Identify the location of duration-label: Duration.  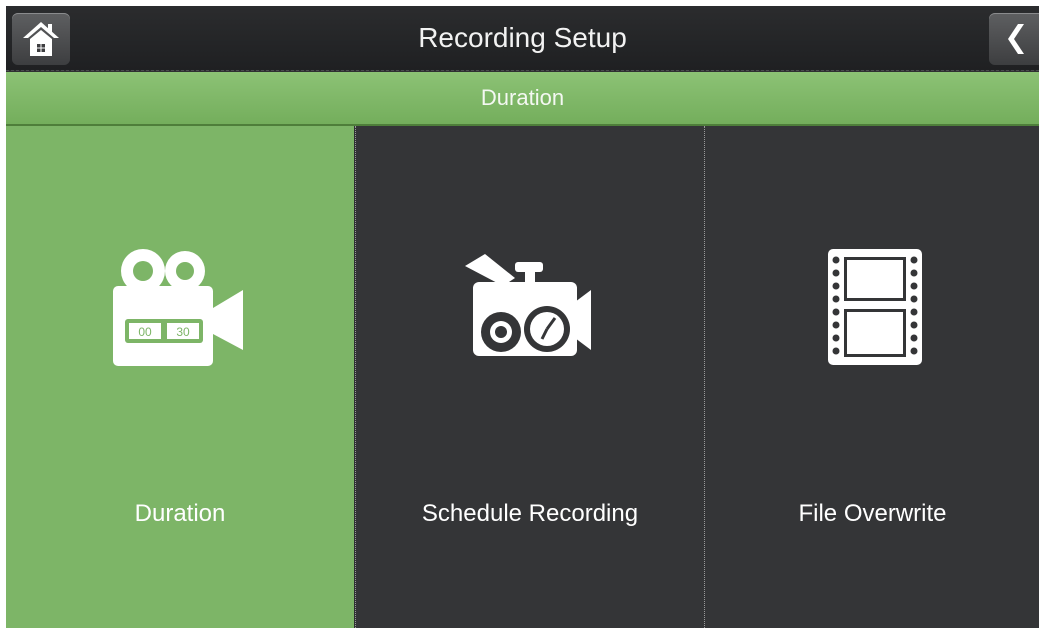
(180, 513).